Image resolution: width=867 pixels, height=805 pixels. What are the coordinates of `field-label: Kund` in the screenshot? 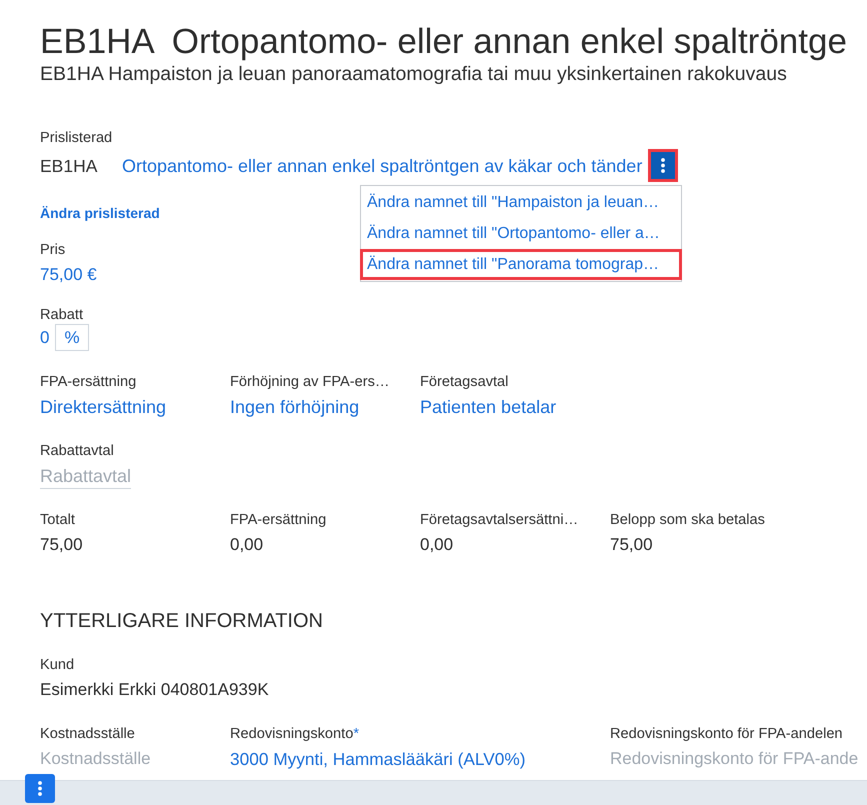 It's located at (58, 665).